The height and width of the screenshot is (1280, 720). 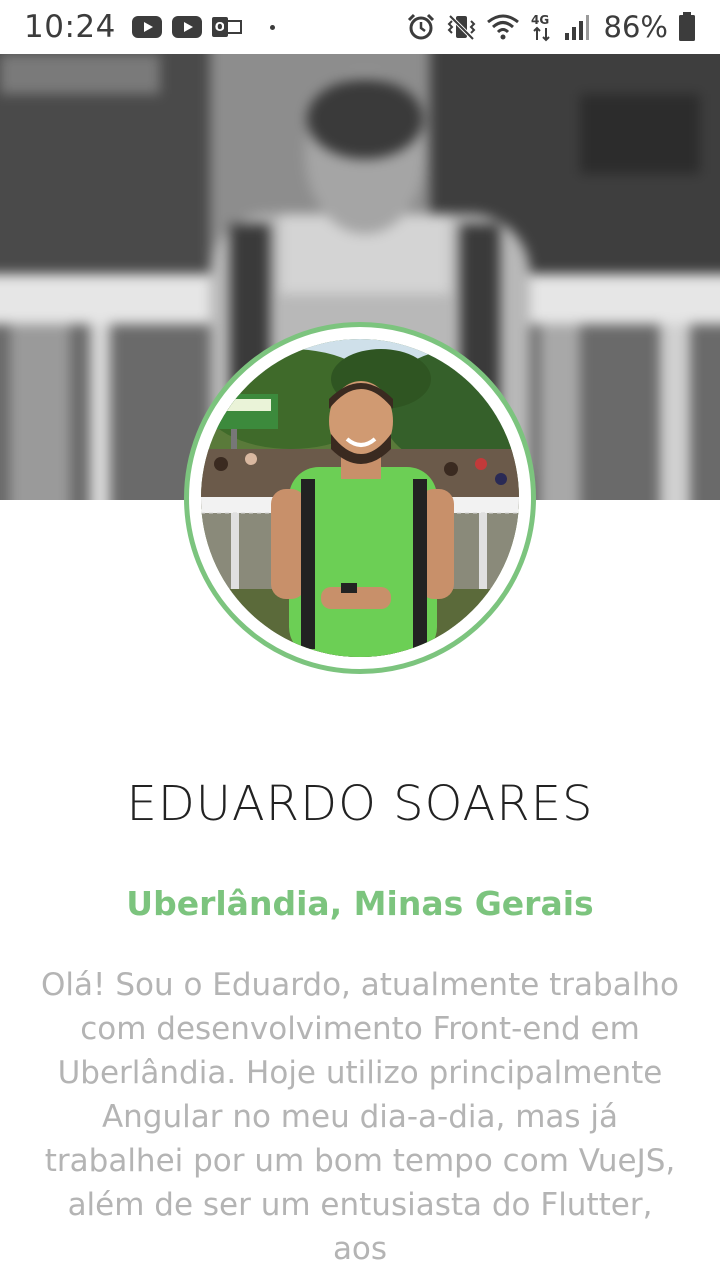 I want to click on signal-icon, so click(x=576, y=27).